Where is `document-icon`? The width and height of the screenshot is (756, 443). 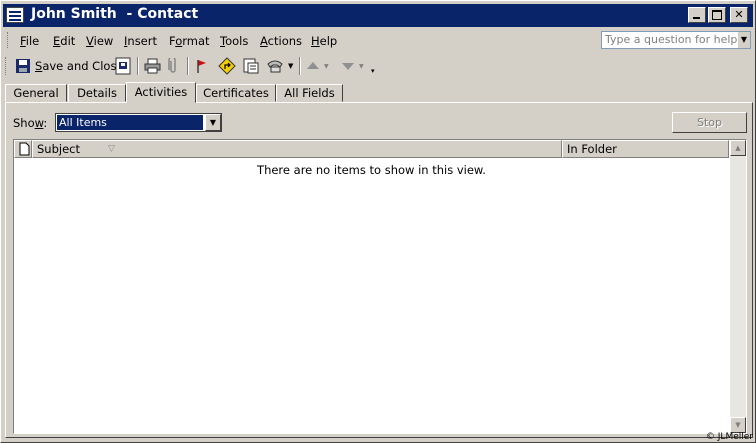 document-icon is located at coordinates (24, 149).